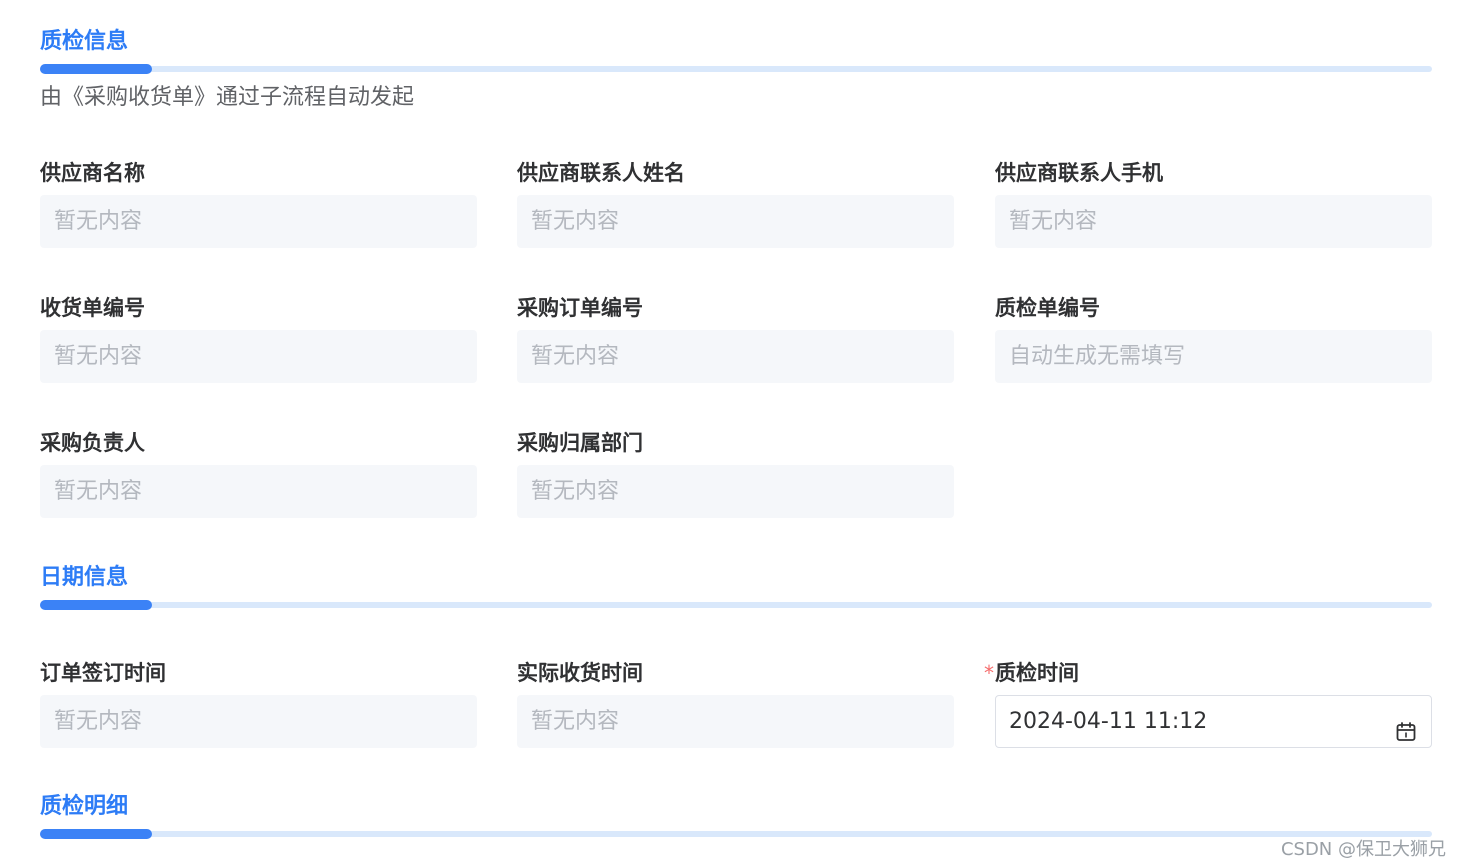 This screenshot has width=1462, height=868. Describe the element at coordinates (1037, 673) in the screenshot. I see `field-label-text: 质检时间` at that location.